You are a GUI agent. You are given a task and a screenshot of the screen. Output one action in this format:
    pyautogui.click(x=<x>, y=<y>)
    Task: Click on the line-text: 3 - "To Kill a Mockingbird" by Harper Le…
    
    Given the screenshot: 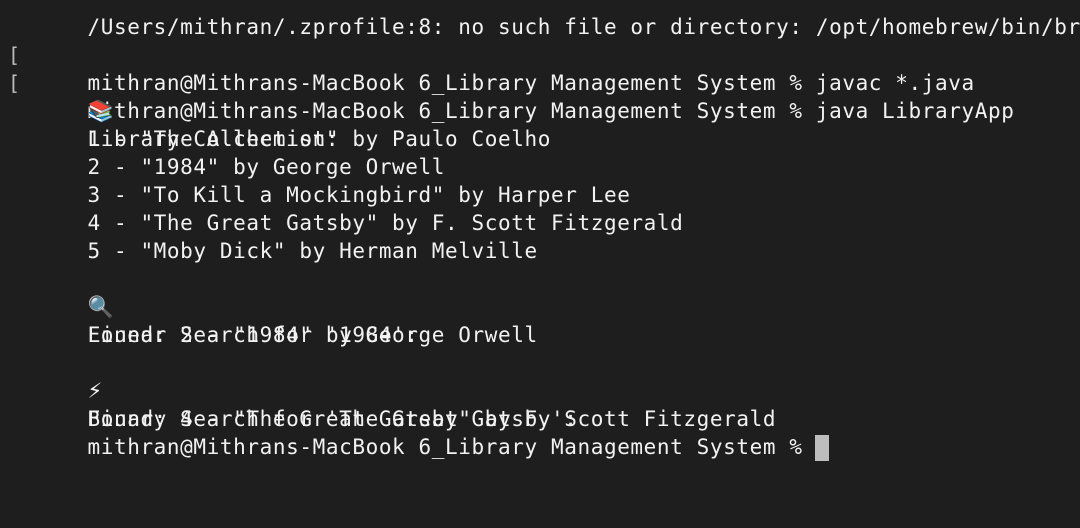 What is the action you would take?
    pyautogui.click(x=359, y=195)
    